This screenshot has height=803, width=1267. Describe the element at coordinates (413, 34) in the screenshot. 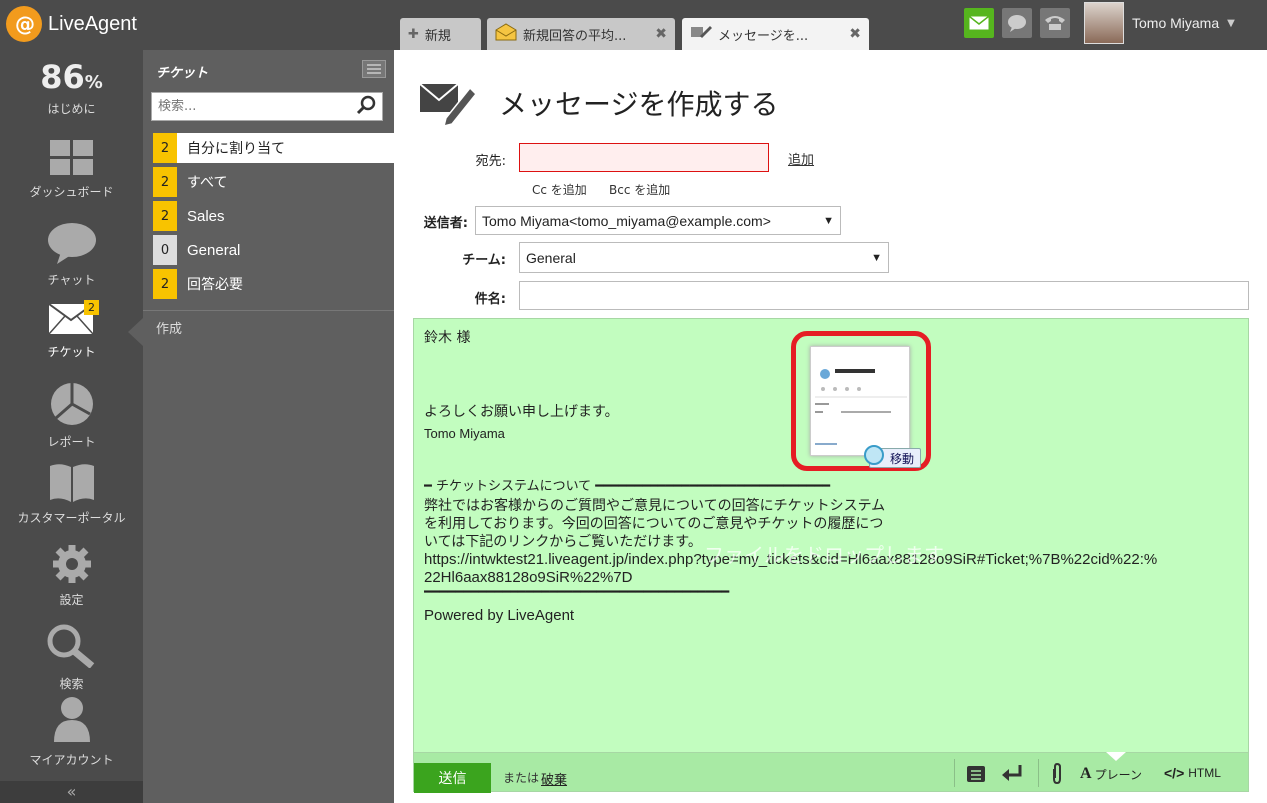

I see `plus-icon: ✚` at that location.